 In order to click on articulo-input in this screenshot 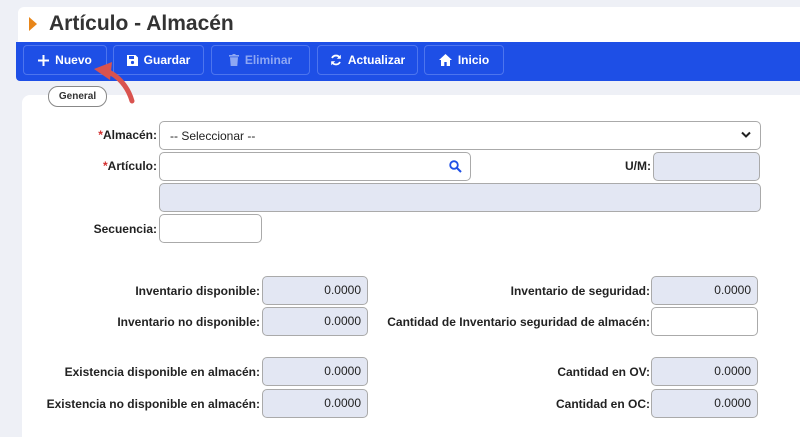, I will do `click(315, 166)`.